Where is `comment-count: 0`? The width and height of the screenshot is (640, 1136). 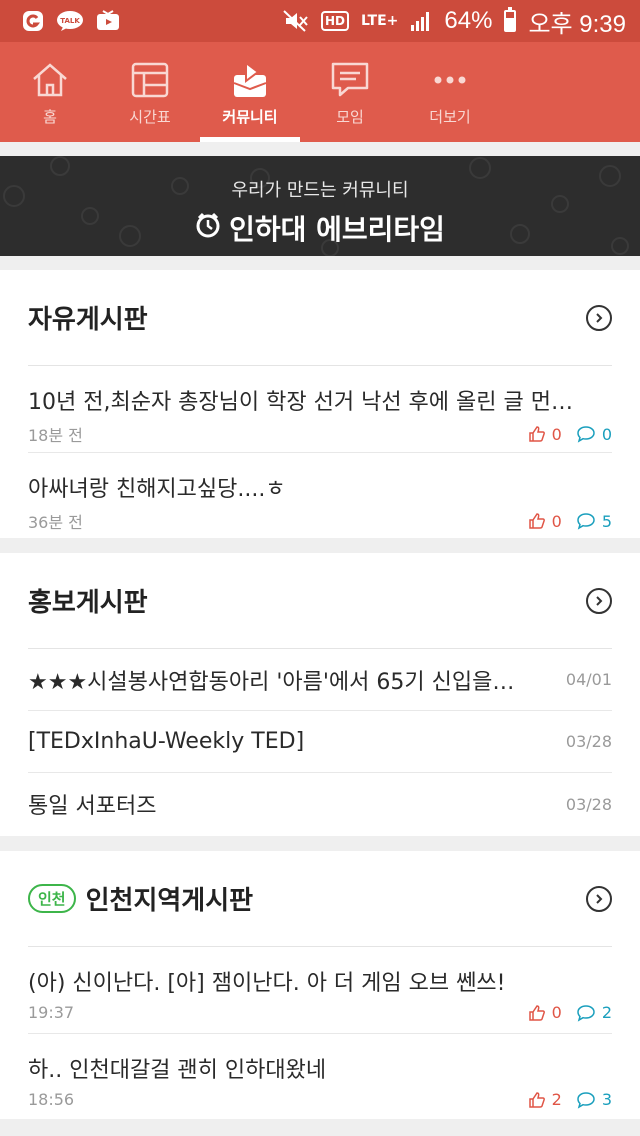
comment-count: 0 is located at coordinates (594, 434).